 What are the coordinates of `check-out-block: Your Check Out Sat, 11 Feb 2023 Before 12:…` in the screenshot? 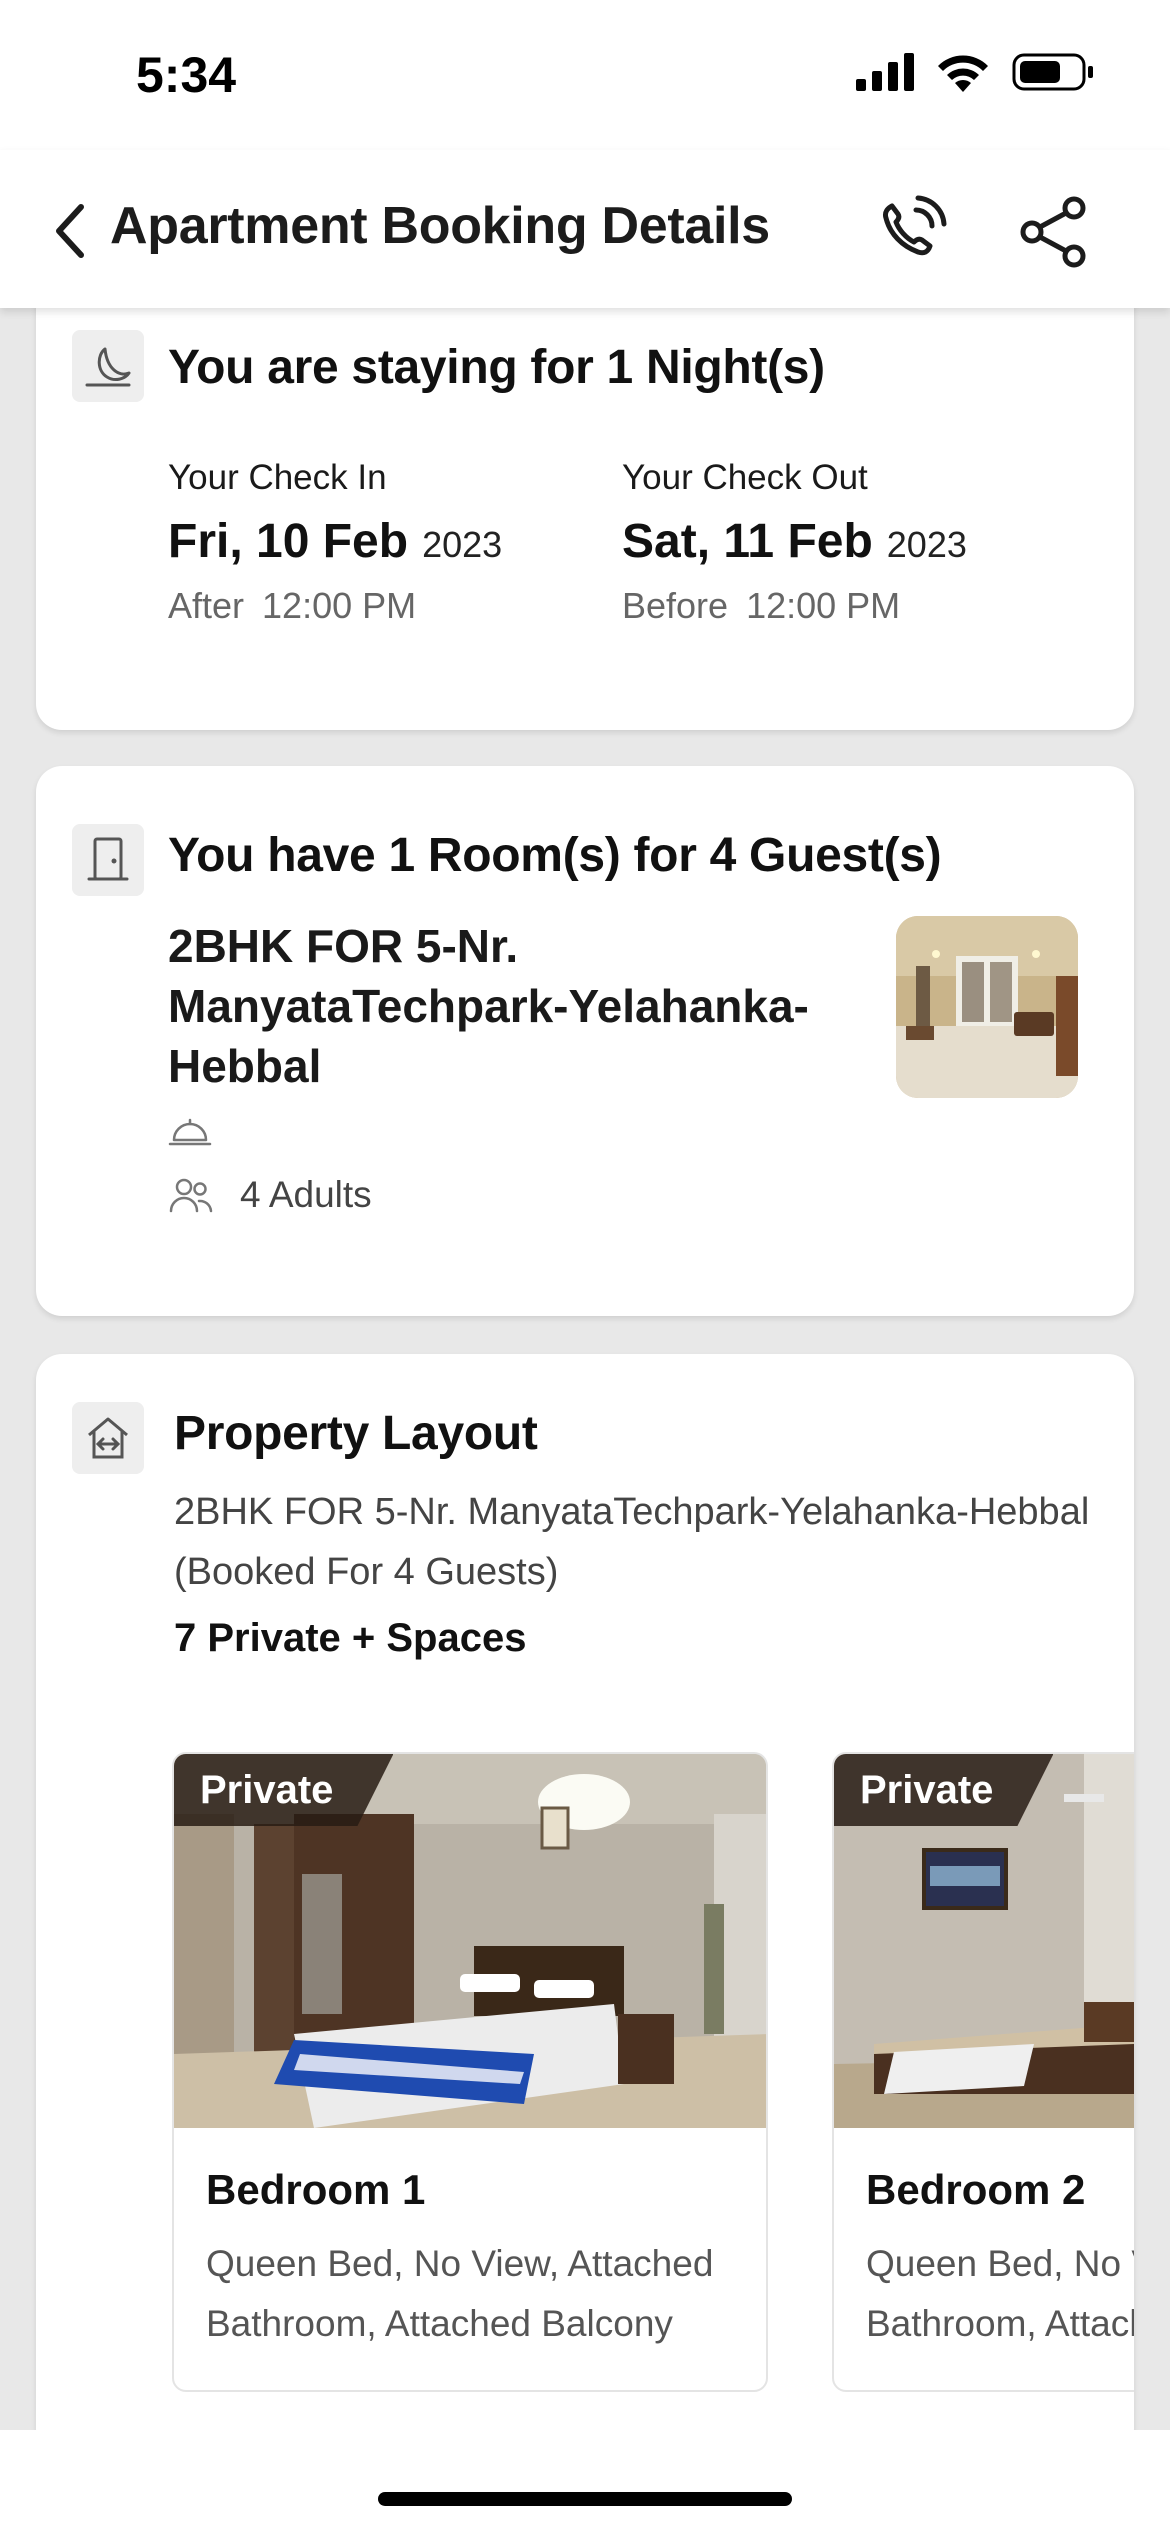 It's located at (794, 542).